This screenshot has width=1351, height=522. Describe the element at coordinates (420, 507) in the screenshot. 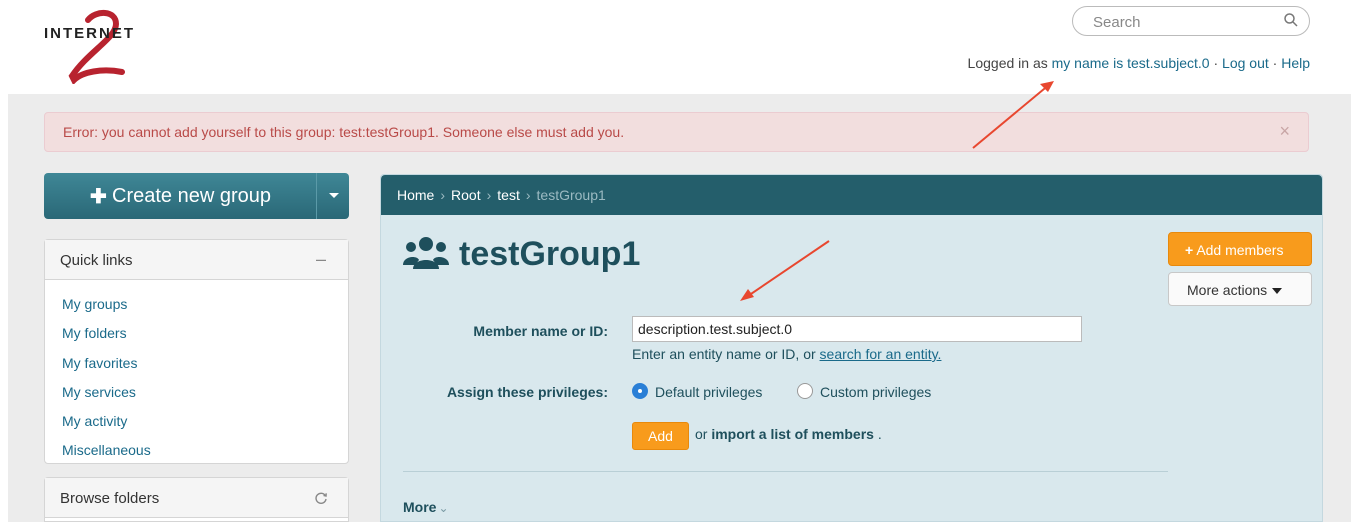

I see `more-label: More` at that location.